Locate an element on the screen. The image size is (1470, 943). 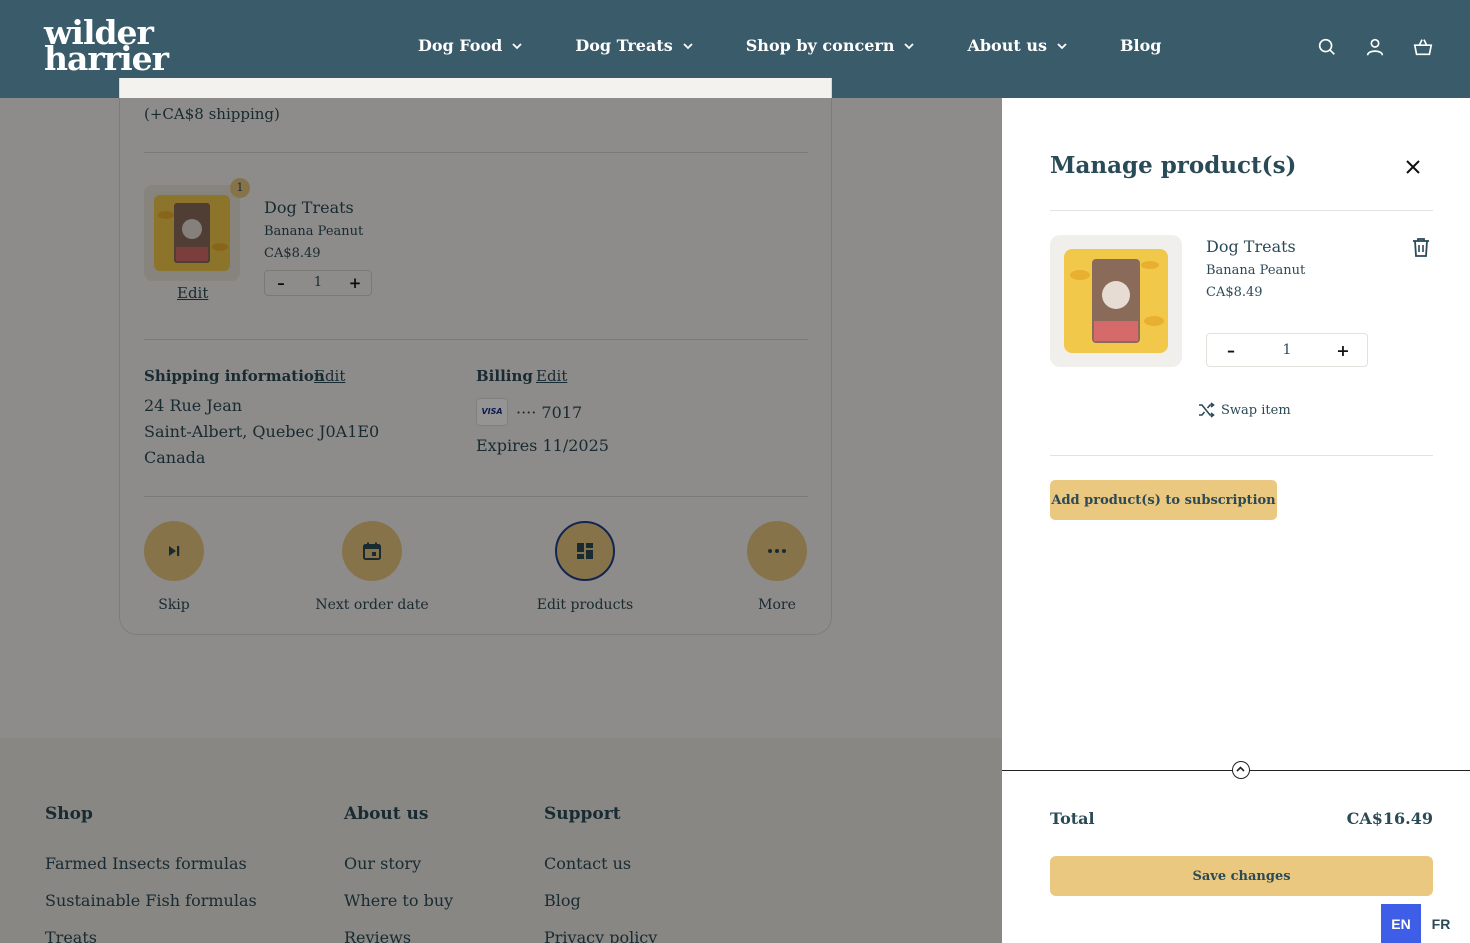
nav-label: Dog Treats is located at coordinates (624, 45).